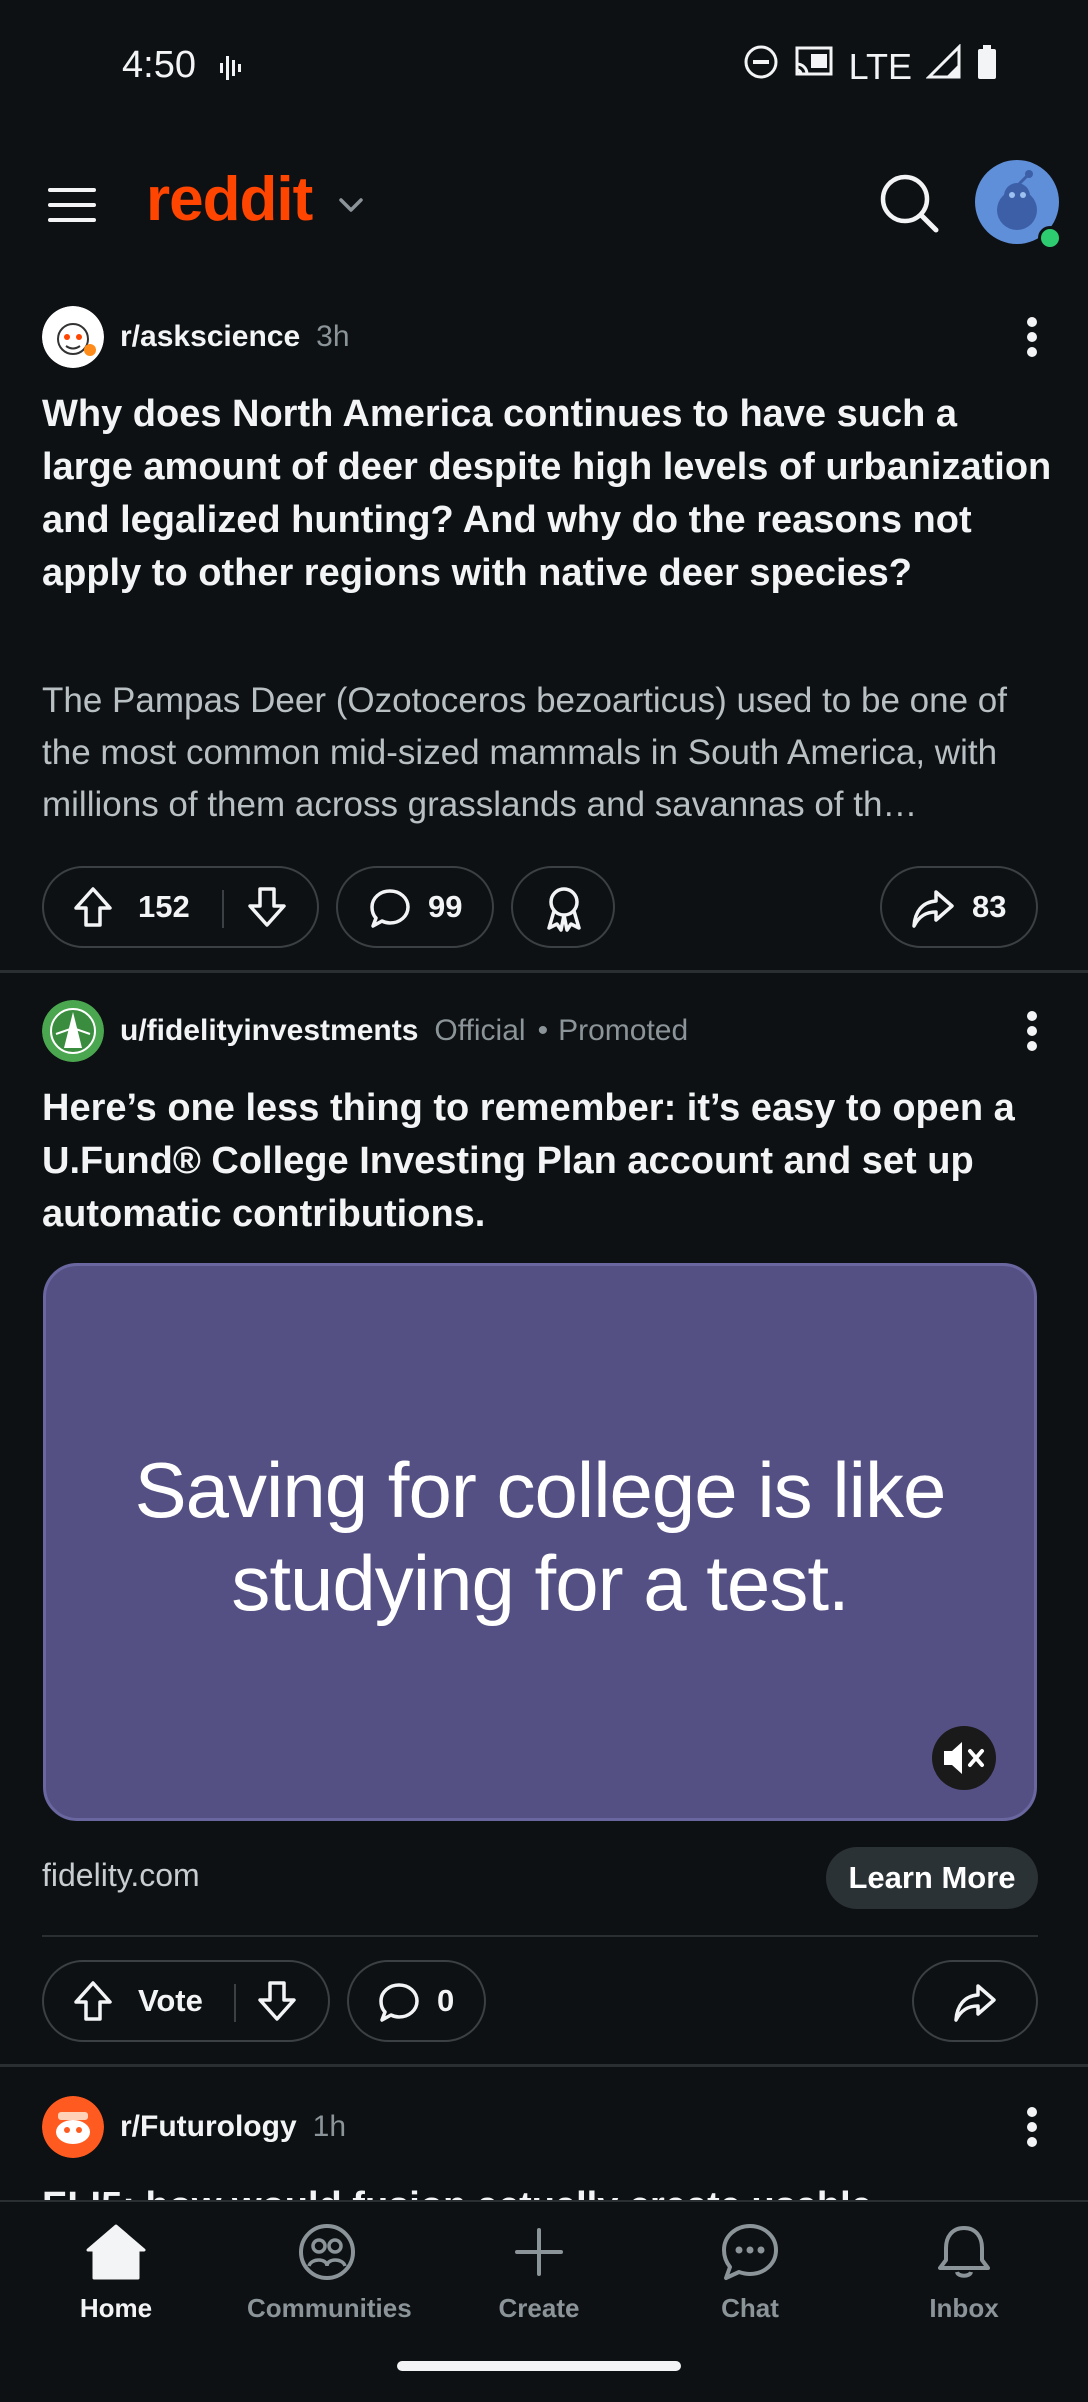 The image size is (1088, 2402). I want to click on gesture-home-bar, so click(539, 2366).